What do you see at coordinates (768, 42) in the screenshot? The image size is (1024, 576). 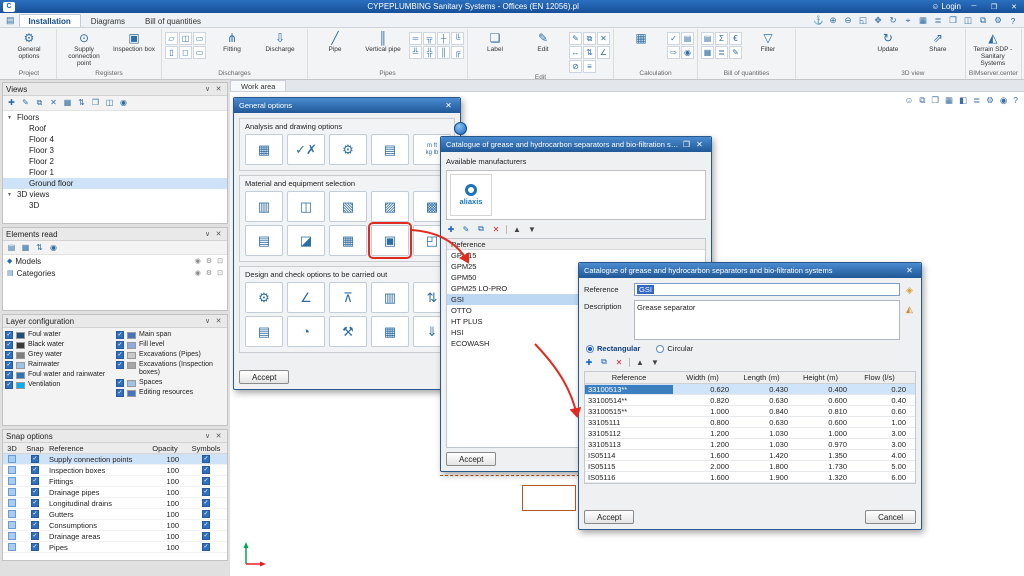 I see `filter-button: ▽ Filter` at bounding box center [768, 42].